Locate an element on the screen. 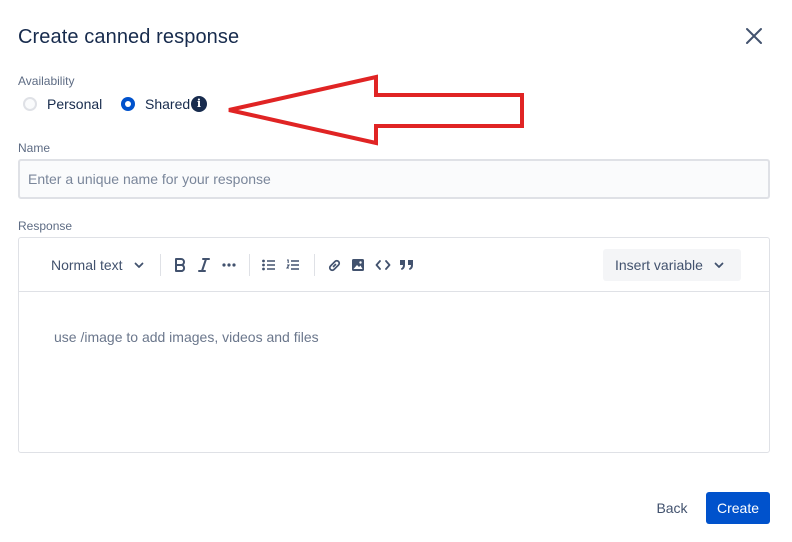 This screenshot has width=792, height=542. bullet-list-icon is located at coordinates (268, 265).